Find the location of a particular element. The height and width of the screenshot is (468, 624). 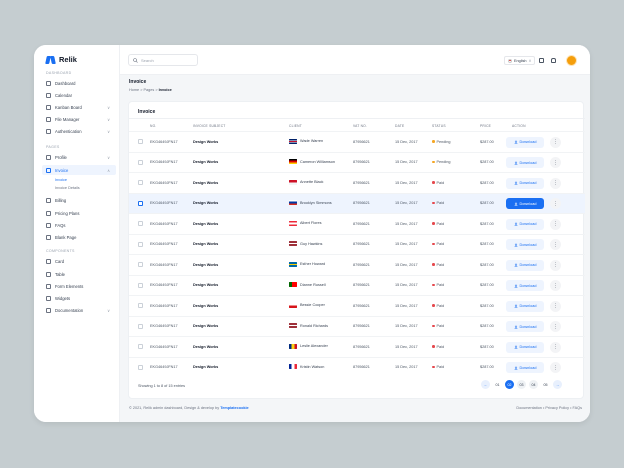

sidebar-item-widgets: Widgets is located at coordinates (79, 298).